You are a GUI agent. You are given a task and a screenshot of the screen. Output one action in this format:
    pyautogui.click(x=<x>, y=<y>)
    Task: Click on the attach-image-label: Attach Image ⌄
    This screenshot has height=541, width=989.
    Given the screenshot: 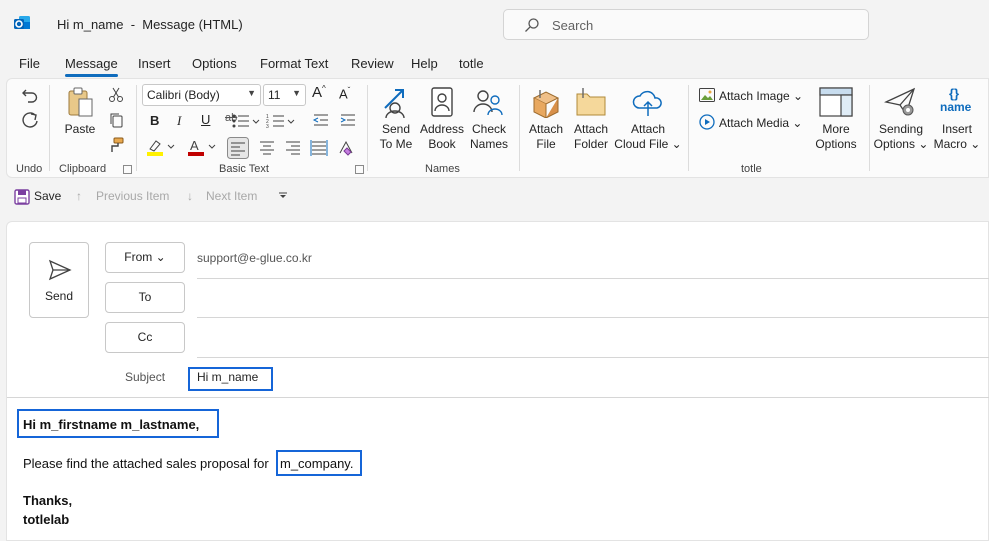 What is the action you would take?
    pyautogui.click(x=761, y=96)
    